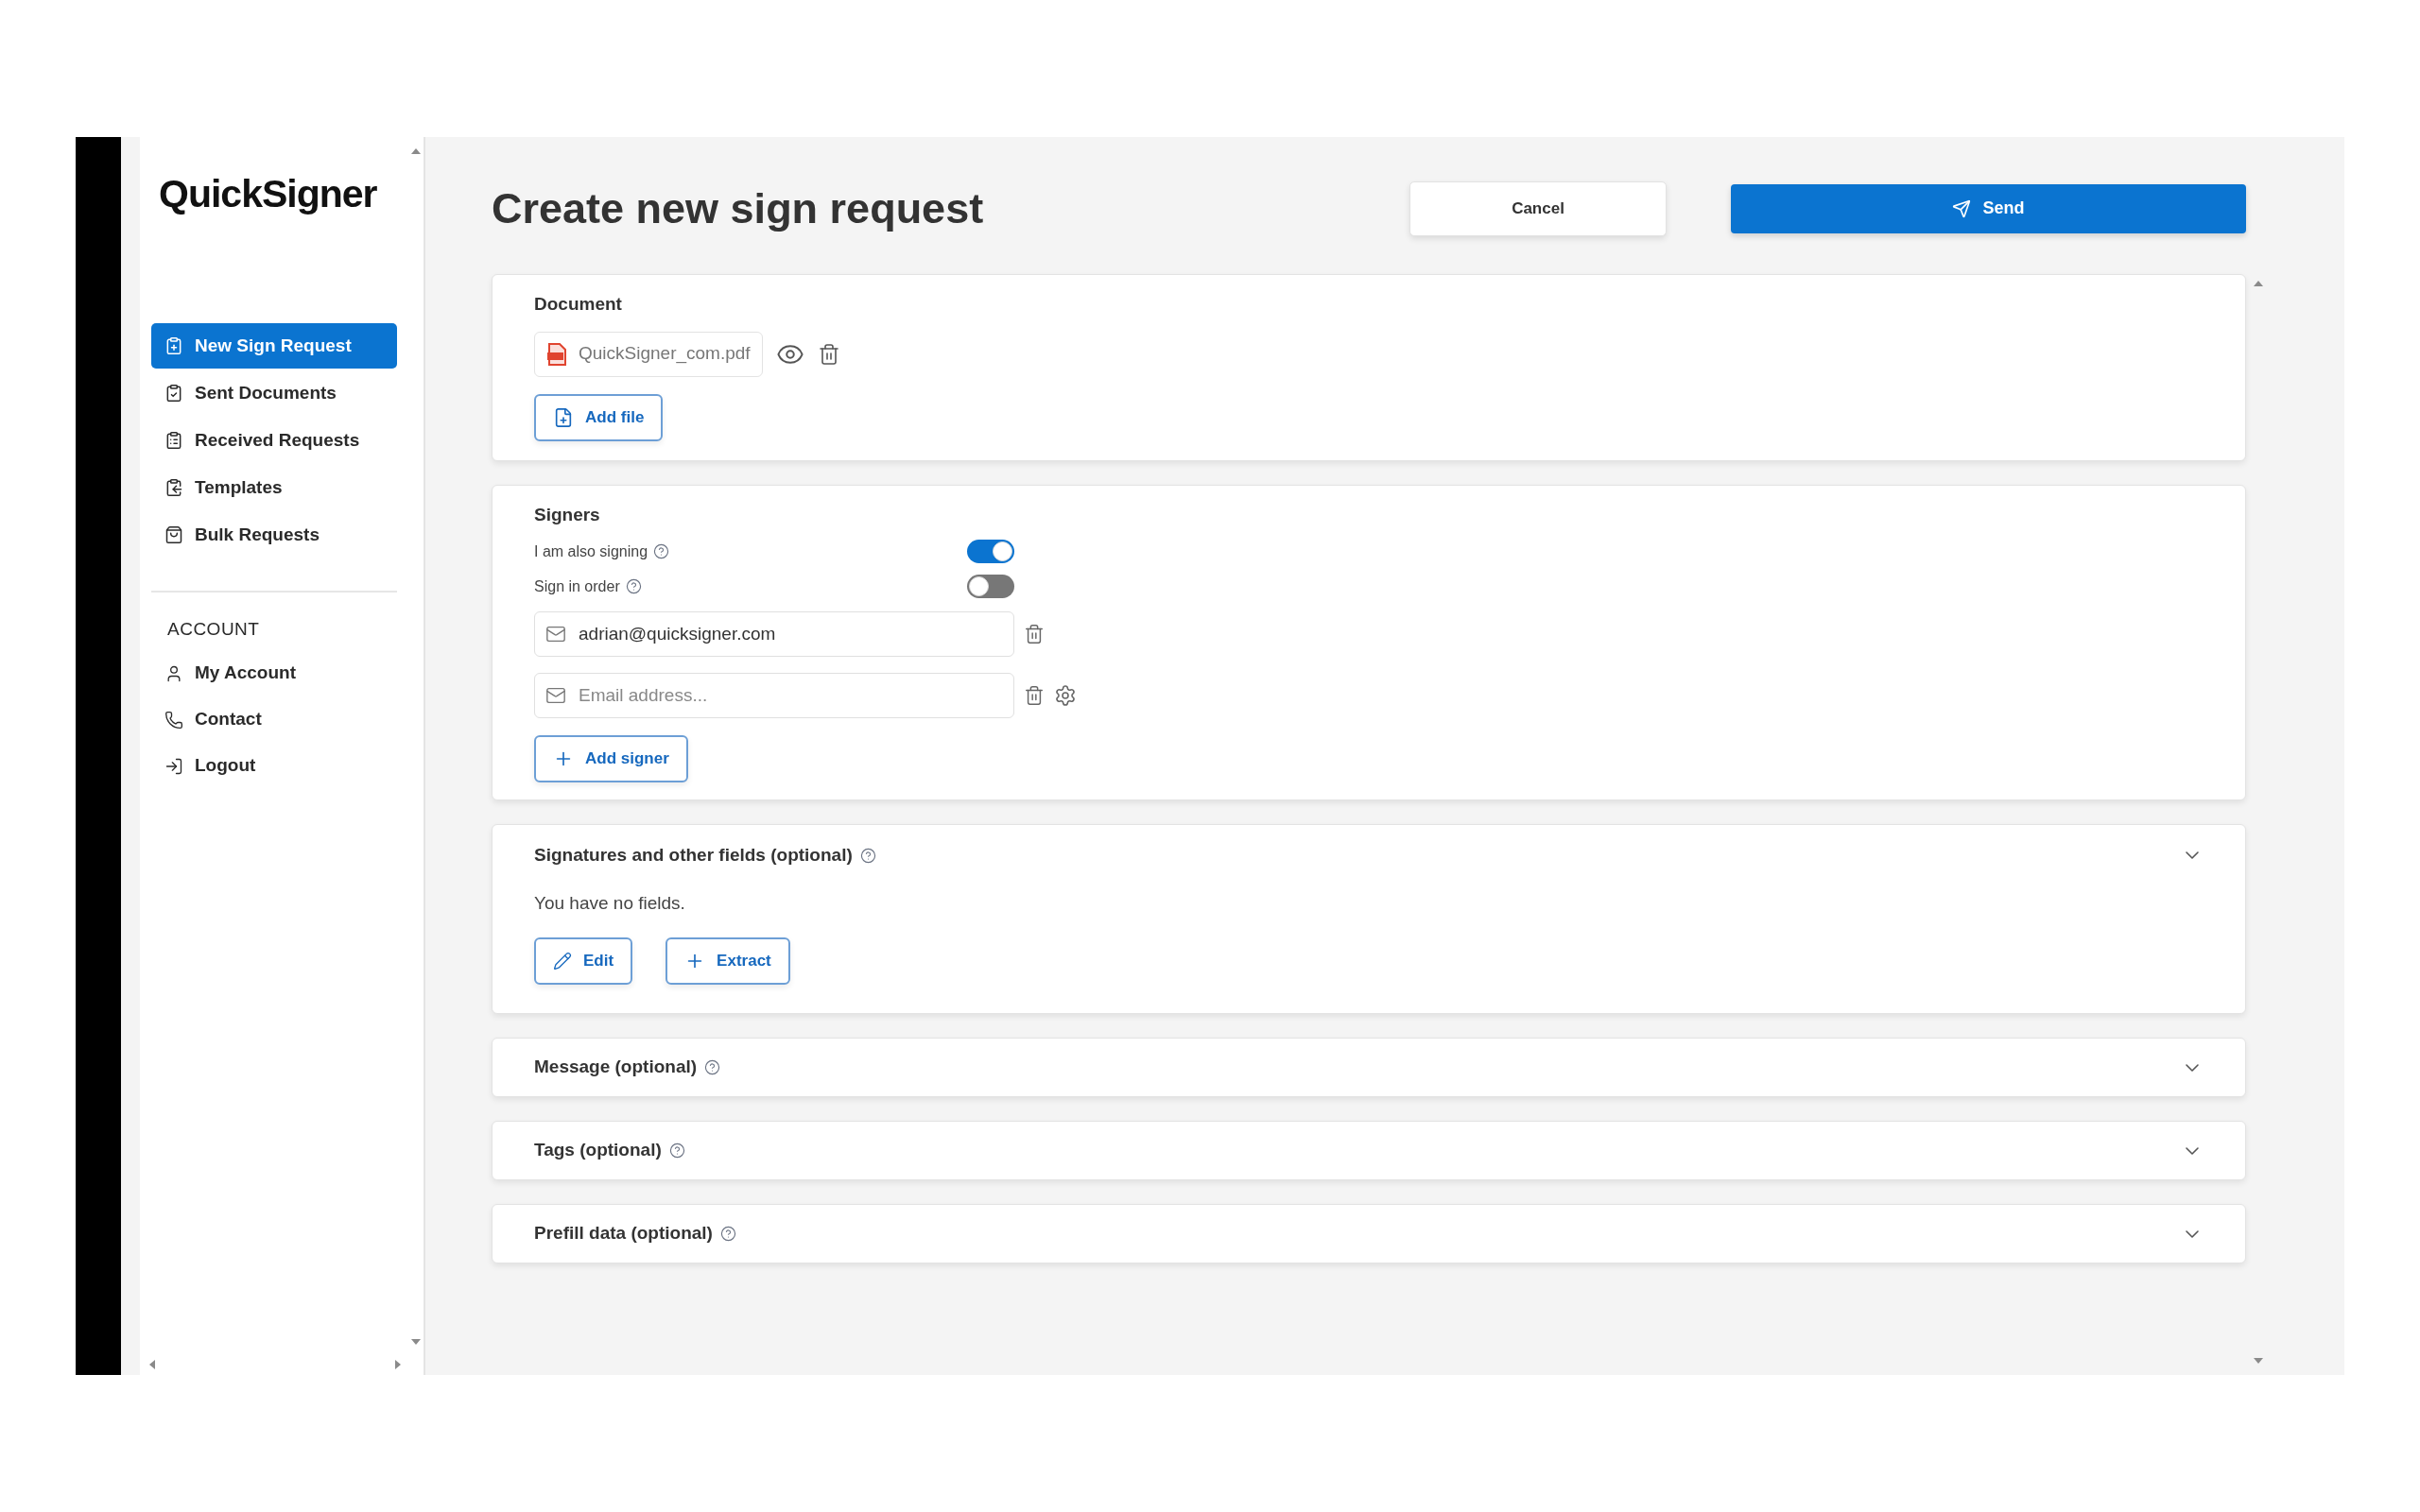  Describe the element at coordinates (774, 634) in the screenshot. I see `email-field: adrian@quicksigner.com` at that location.